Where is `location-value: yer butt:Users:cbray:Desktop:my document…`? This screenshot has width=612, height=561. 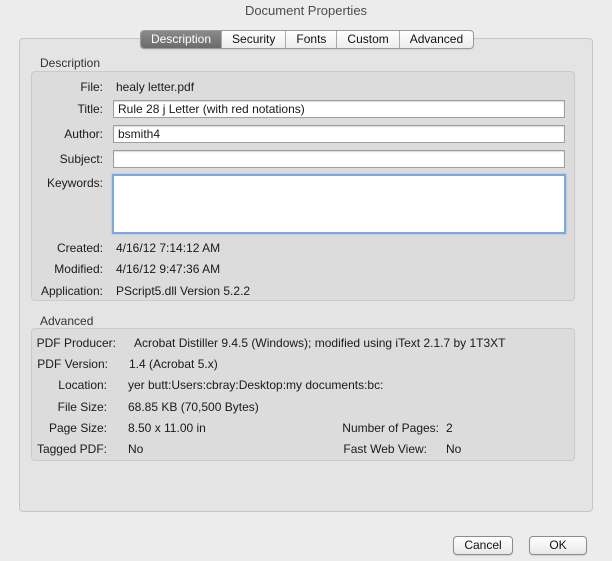
location-value: yer butt:Users:cbray:Desktop:my document… is located at coordinates (256, 385).